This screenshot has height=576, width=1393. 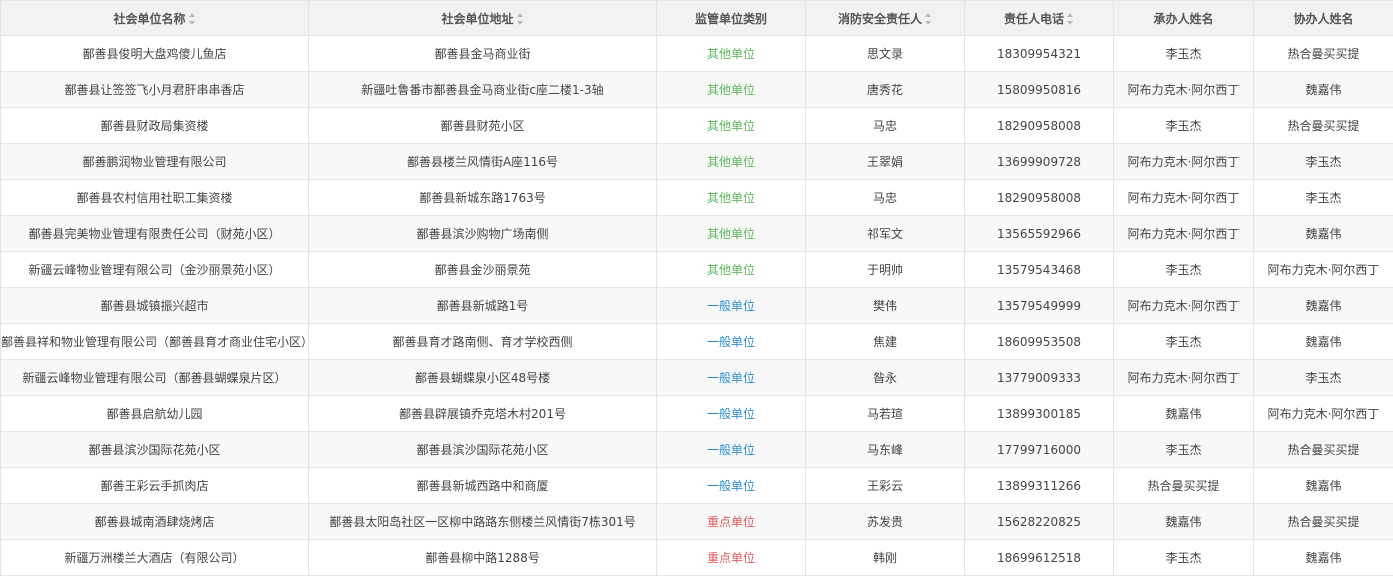 I want to click on cell-safety-person: 唐秀花, so click(x=885, y=90).